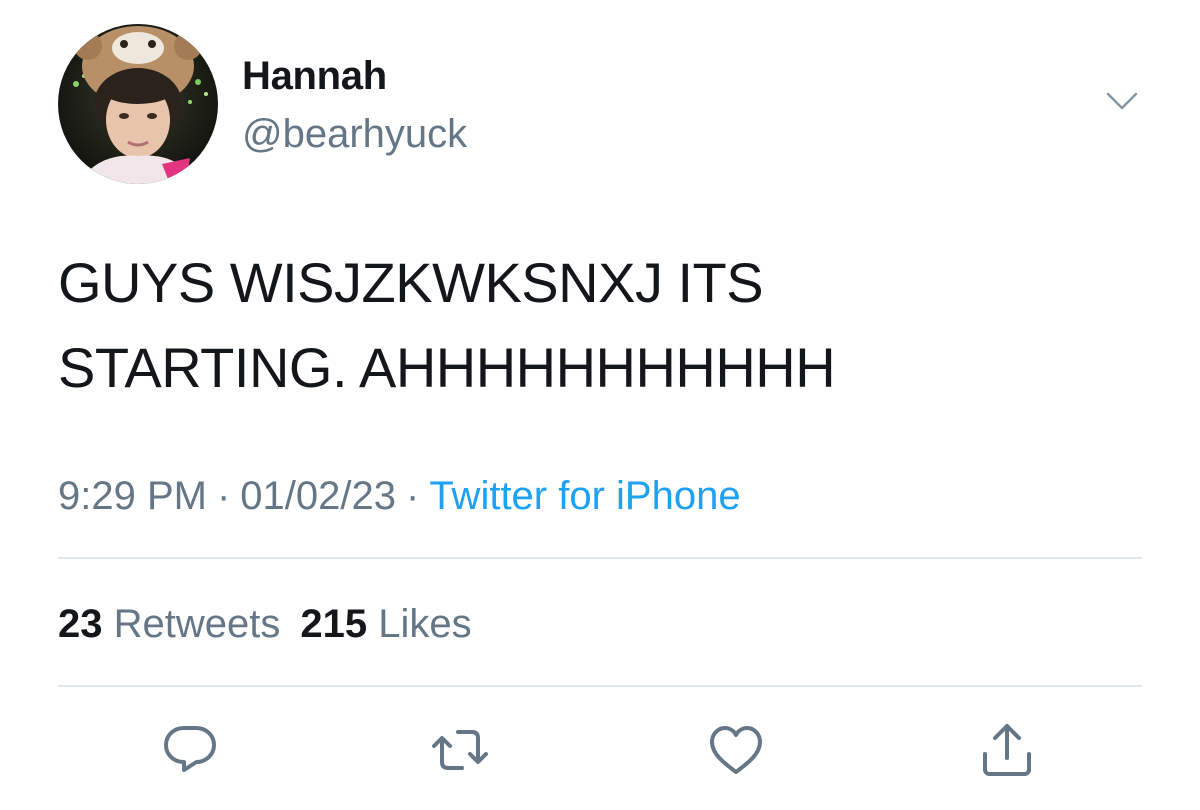 This screenshot has width=1200, height=810. What do you see at coordinates (399, 496) in the screenshot?
I see `tweet-meta: 9:29 PM · 01/02/23 · Twitter for iPhone` at bounding box center [399, 496].